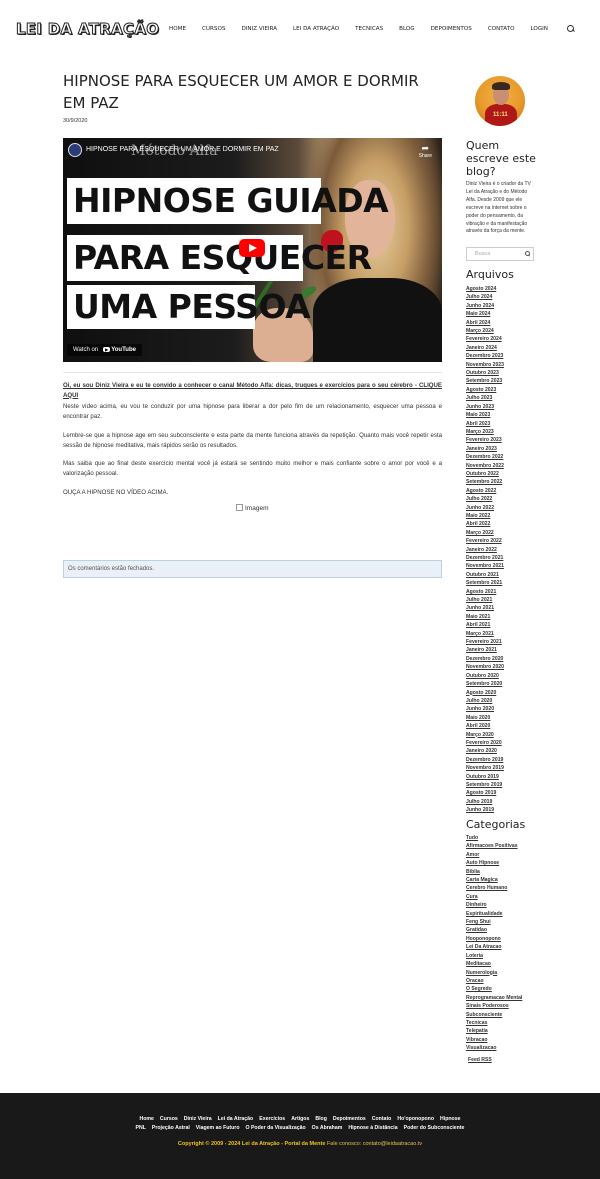 This screenshot has height=1179, width=600. Describe the element at coordinates (494, 838) in the screenshot. I see `category-link: Tudo` at that location.